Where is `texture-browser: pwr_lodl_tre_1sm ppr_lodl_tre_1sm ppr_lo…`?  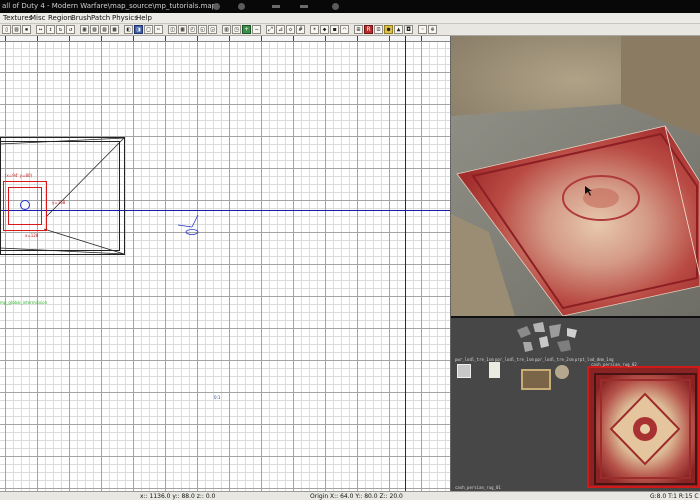
texture-browser: pwr_lodl_tre_1sm ppr_lodl_tre_1sm ppr_lo… is located at coordinates (575, 403).